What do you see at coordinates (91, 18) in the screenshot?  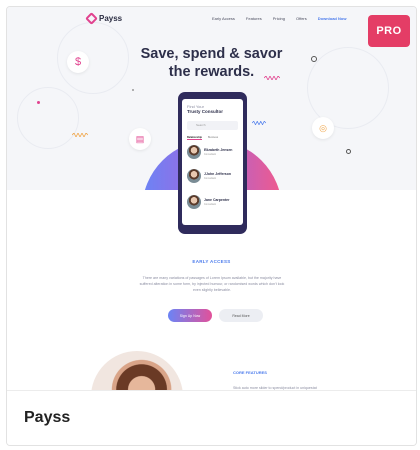 I see `logo-icon` at bounding box center [91, 18].